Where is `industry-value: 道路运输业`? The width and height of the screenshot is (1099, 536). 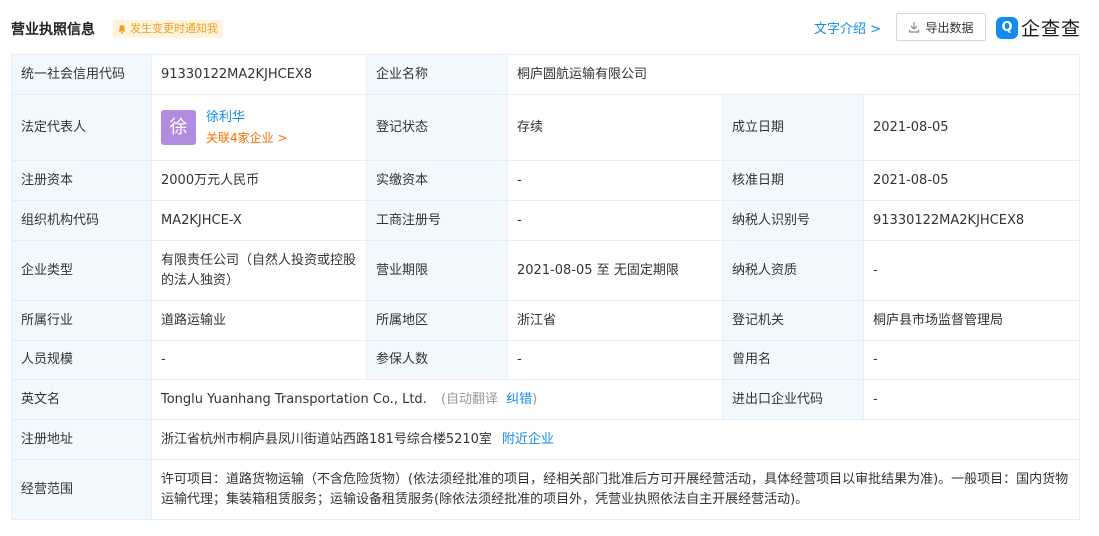 industry-value: 道路运输业 is located at coordinates (259, 320).